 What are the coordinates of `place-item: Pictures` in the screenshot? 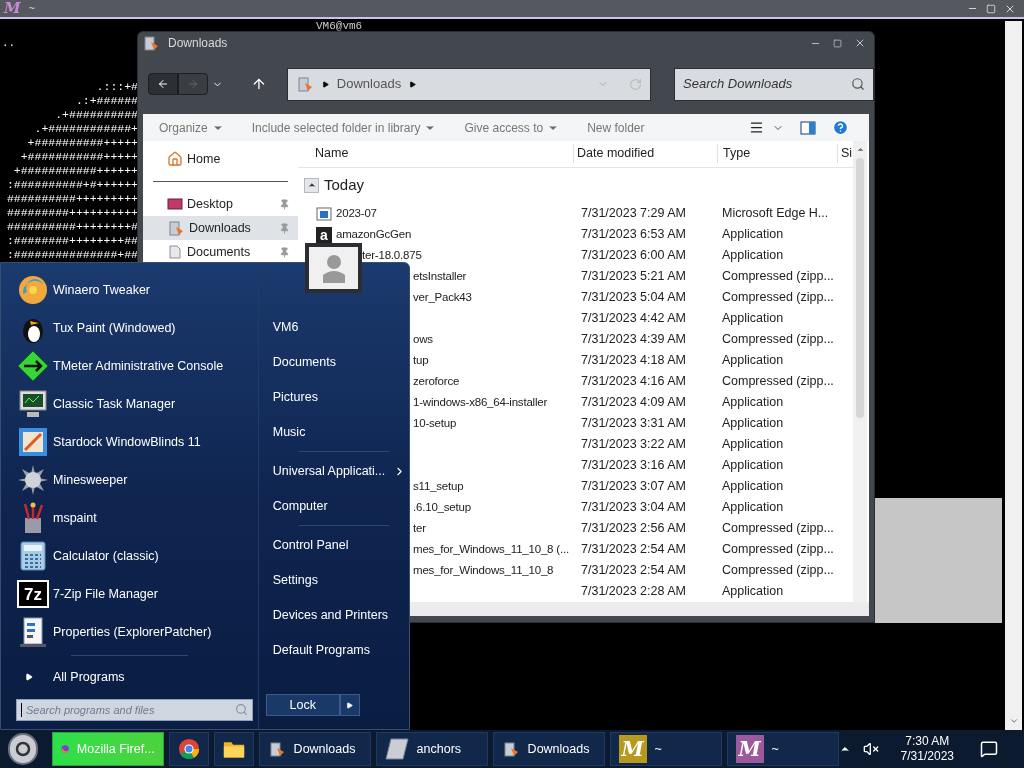 It's located at (333, 397).